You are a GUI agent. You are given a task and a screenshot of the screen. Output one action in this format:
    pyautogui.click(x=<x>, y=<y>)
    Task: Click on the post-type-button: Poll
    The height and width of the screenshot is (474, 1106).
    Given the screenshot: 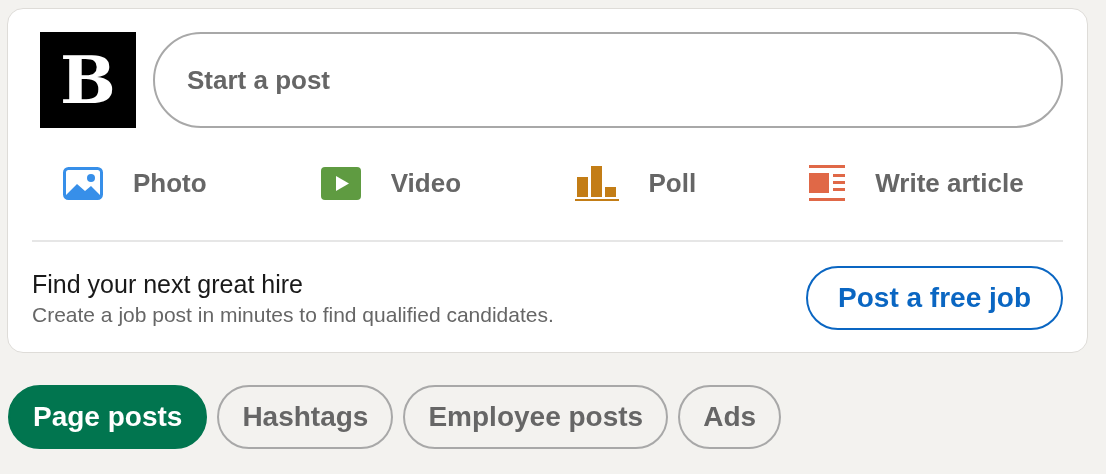 What is the action you would take?
    pyautogui.click(x=676, y=183)
    